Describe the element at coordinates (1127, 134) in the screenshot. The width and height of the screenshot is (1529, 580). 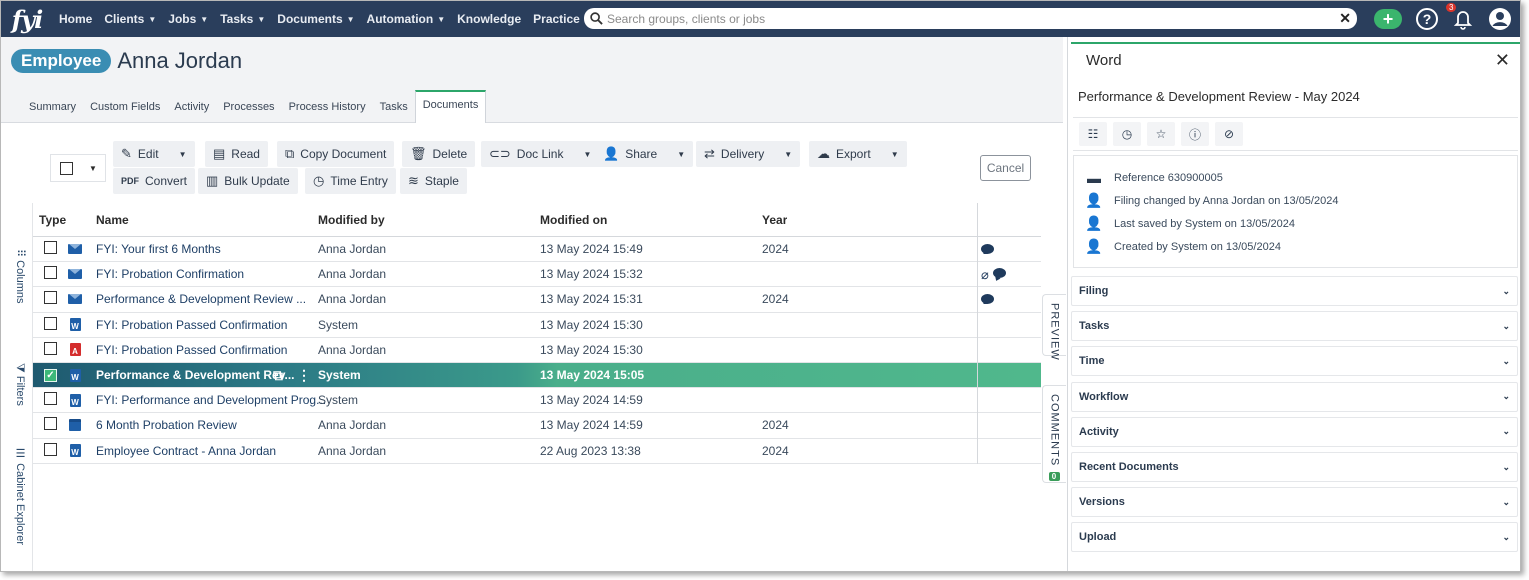
I see `history-icon: ◷` at that location.